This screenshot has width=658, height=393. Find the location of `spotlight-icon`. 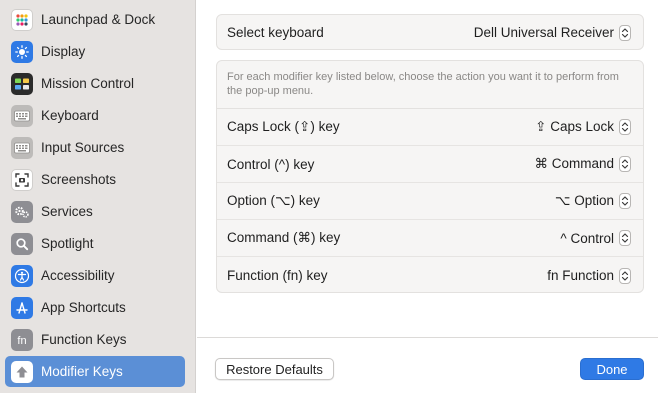

spotlight-icon is located at coordinates (22, 243).